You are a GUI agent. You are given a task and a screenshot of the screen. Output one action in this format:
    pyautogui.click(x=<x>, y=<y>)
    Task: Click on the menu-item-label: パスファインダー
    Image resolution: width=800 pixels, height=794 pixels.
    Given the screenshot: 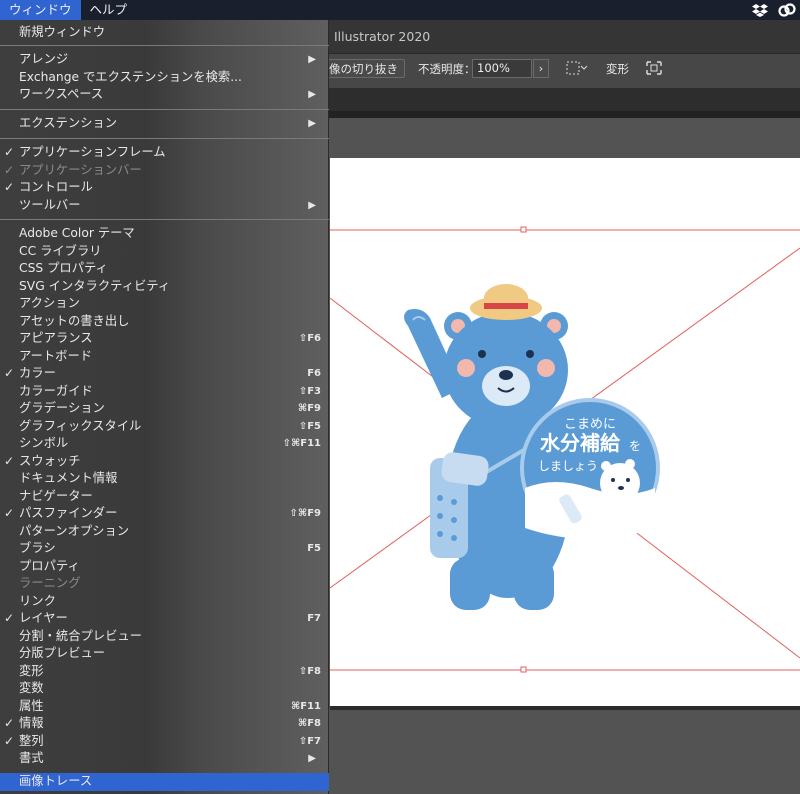 What is the action you would take?
    pyautogui.click(x=68, y=513)
    